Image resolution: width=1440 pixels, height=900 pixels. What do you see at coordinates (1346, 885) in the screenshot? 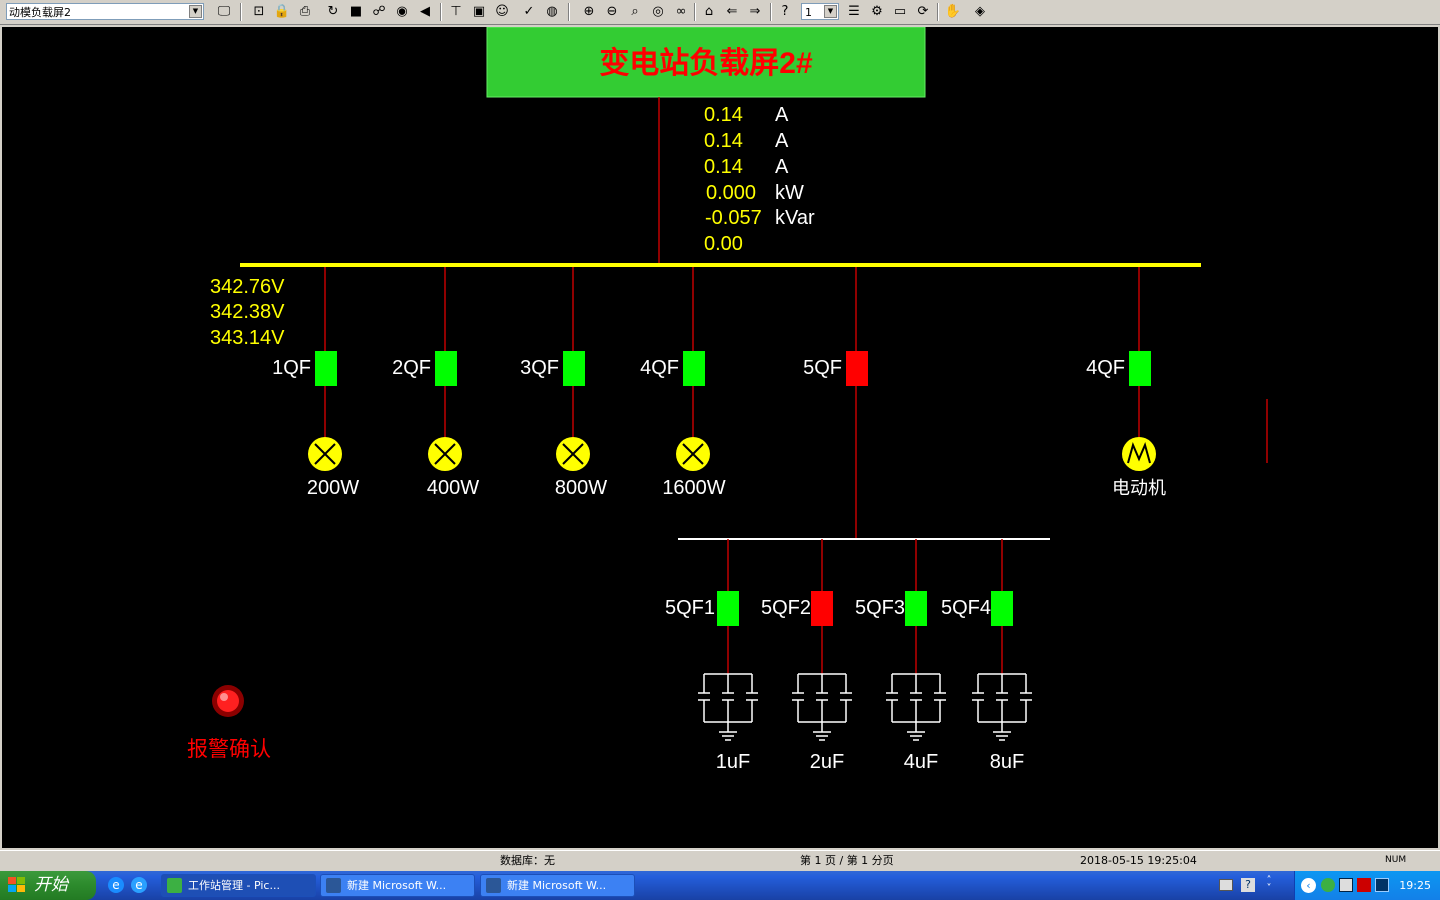
I see `display-icon` at bounding box center [1346, 885].